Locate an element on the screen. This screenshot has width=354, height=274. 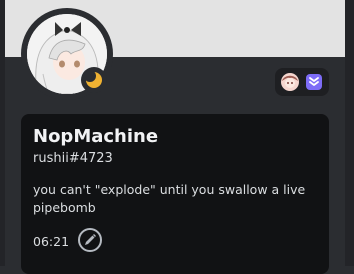
edit-button is located at coordinates (90, 240).